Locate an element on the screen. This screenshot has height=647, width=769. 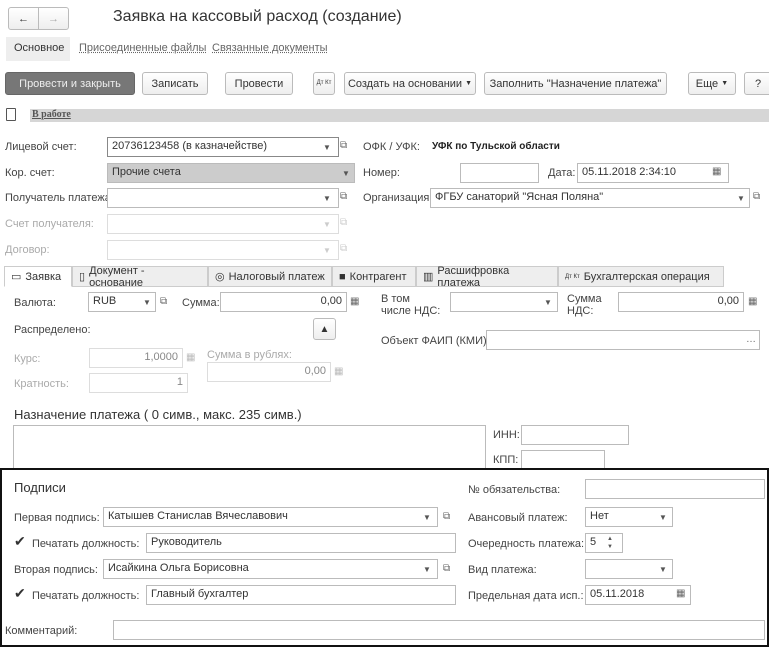
create-based-button: Создать на основании ▼ is located at coordinates (410, 83).